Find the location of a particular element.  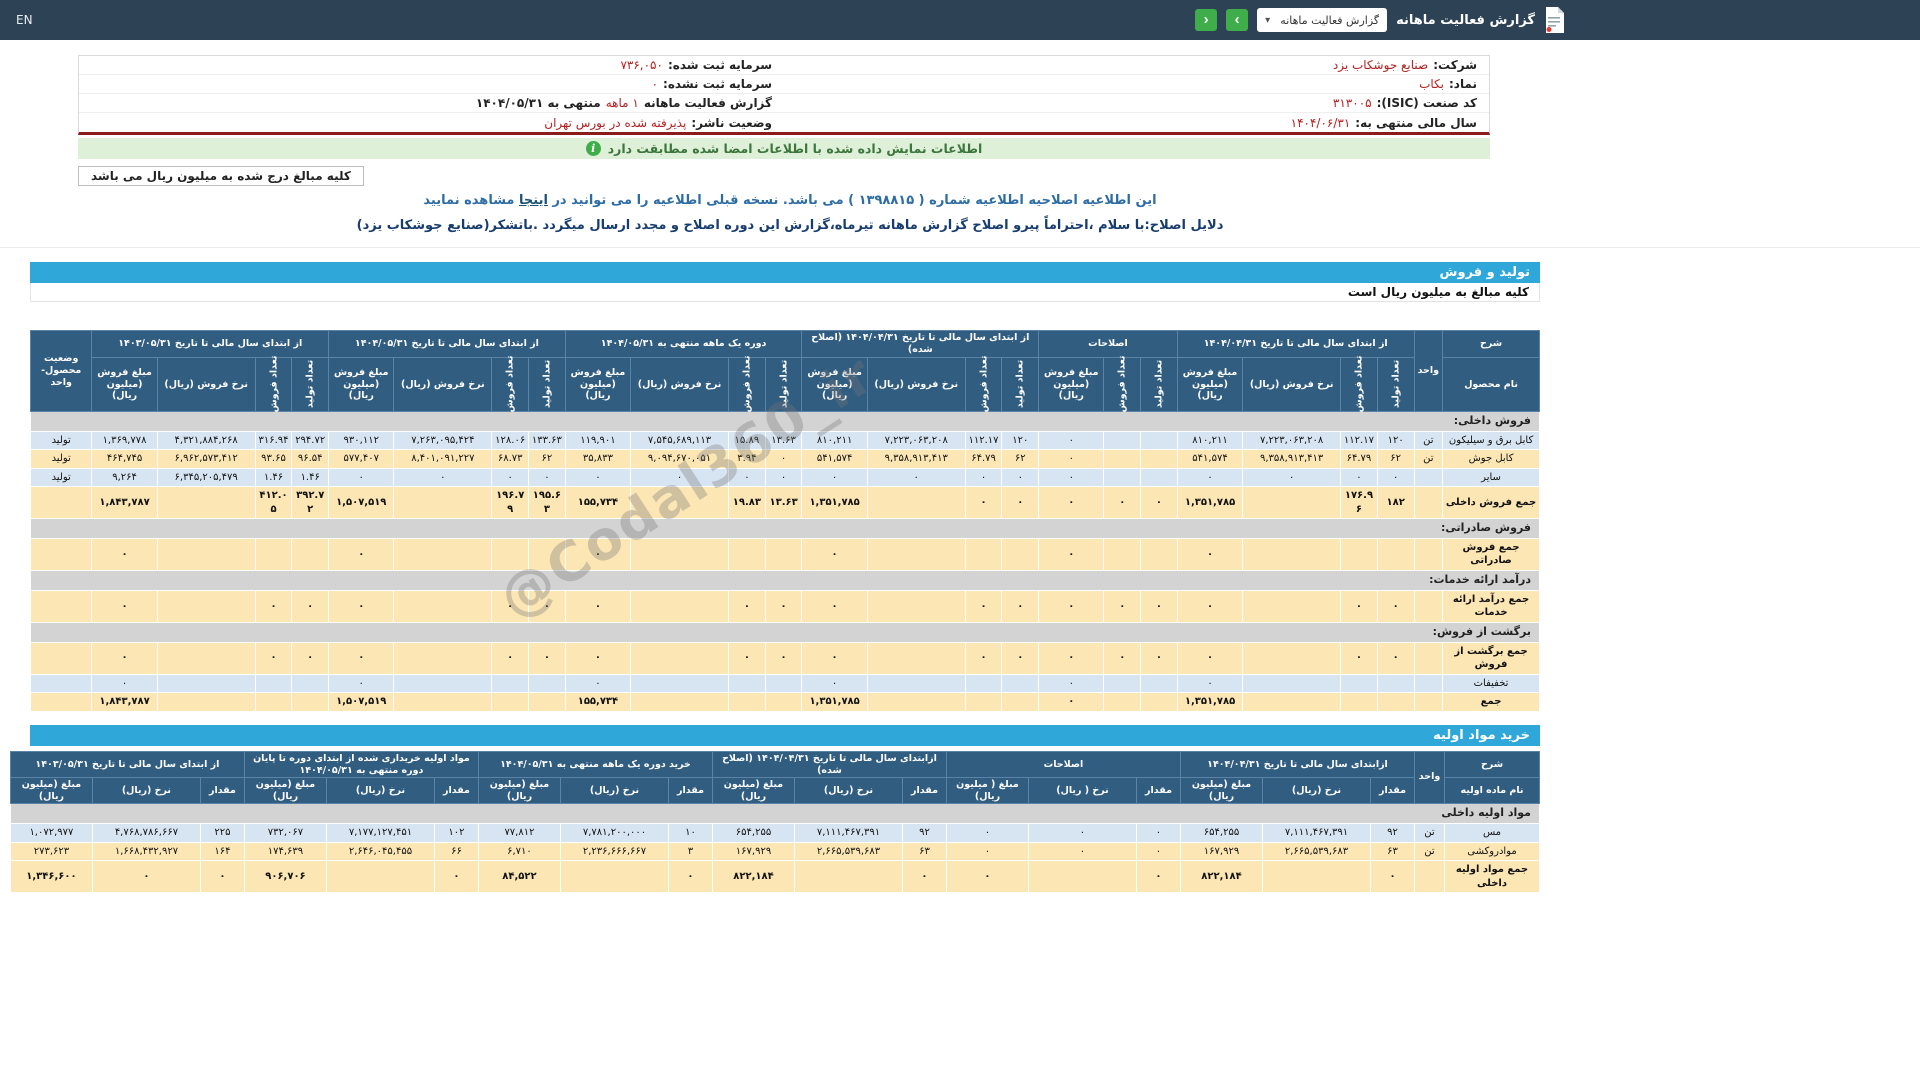

prev-report-button: ‹ is located at coordinates (1206, 20).